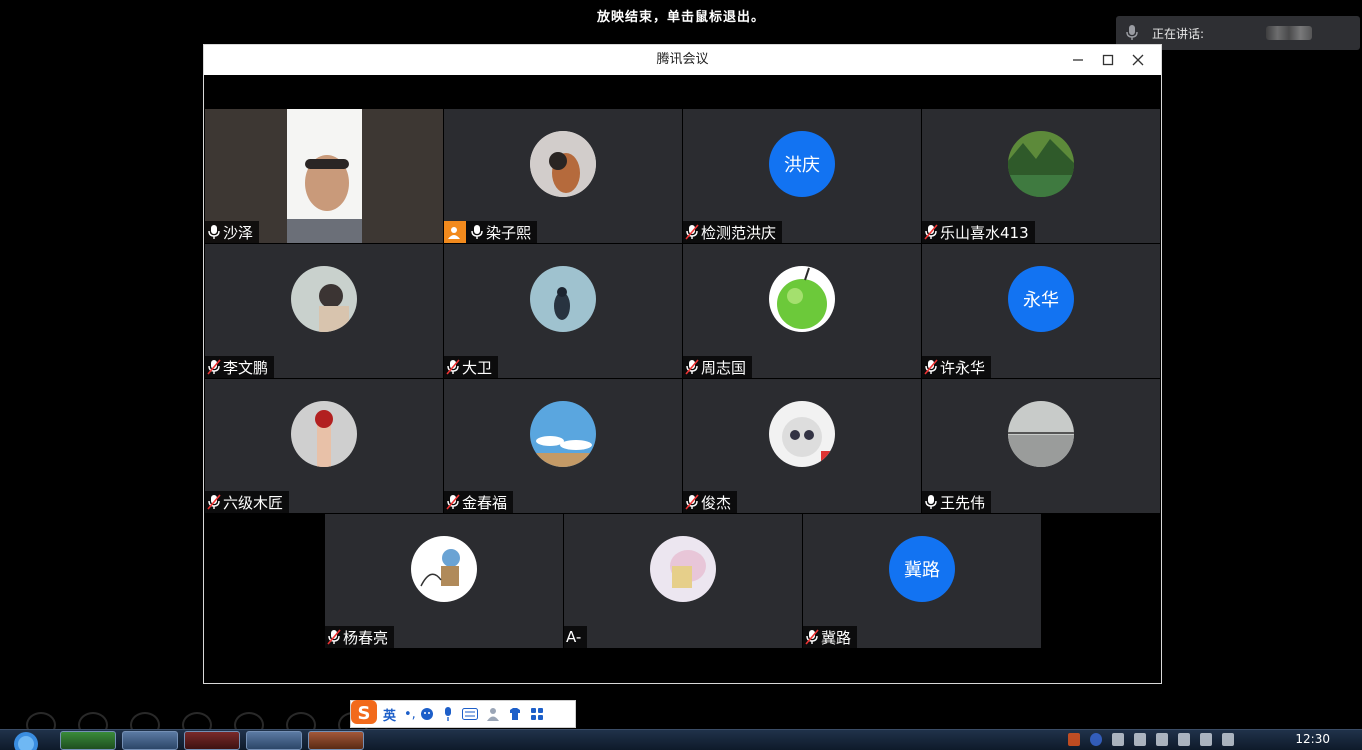 This screenshot has height=750, width=1362. I want to click on avatar-cartoon-icon, so click(444, 569).